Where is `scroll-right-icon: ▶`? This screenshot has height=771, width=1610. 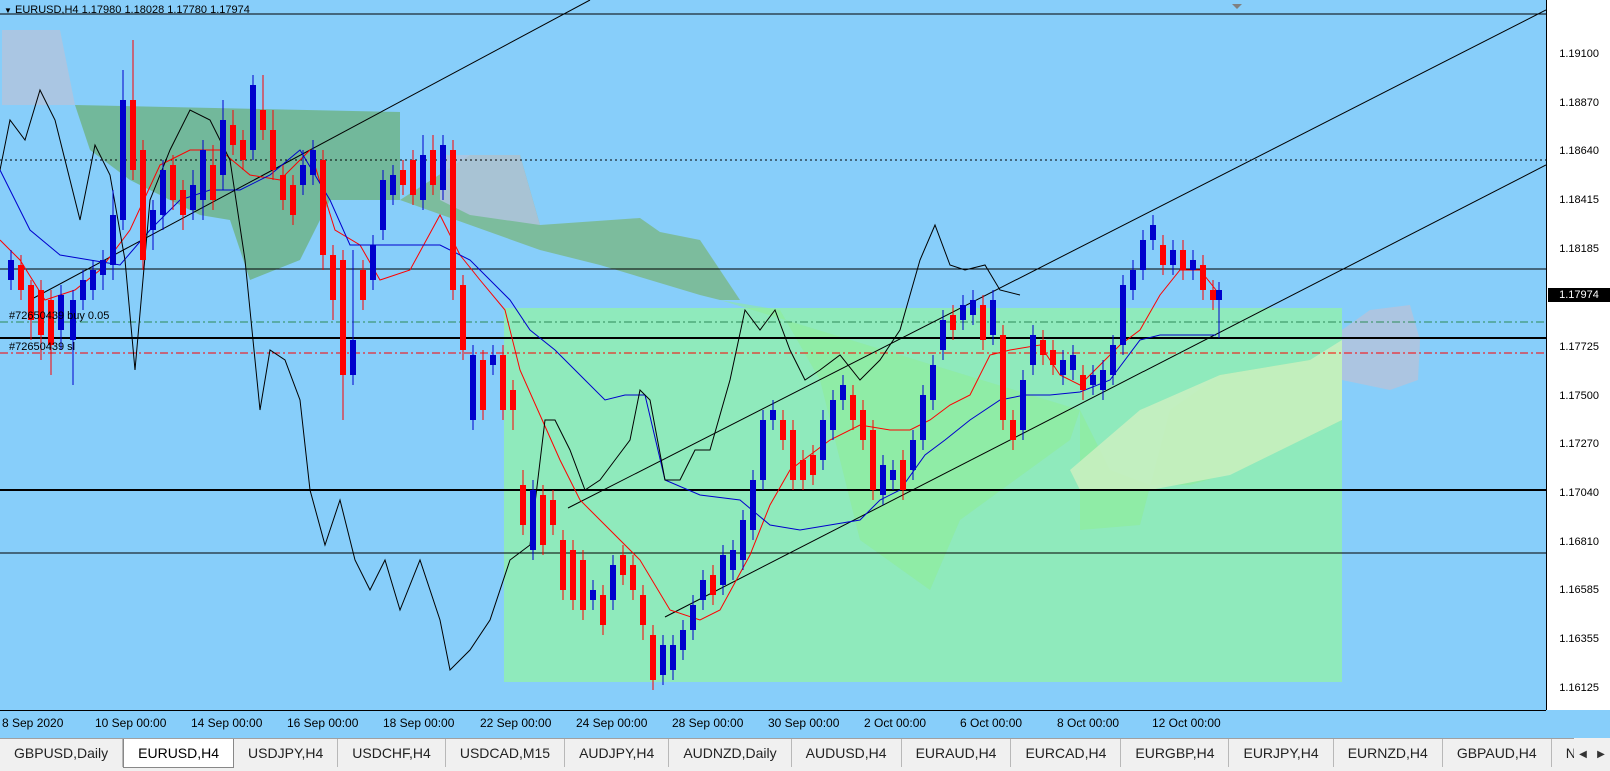
scroll-right-icon: ▶ is located at coordinates (1601, 754).